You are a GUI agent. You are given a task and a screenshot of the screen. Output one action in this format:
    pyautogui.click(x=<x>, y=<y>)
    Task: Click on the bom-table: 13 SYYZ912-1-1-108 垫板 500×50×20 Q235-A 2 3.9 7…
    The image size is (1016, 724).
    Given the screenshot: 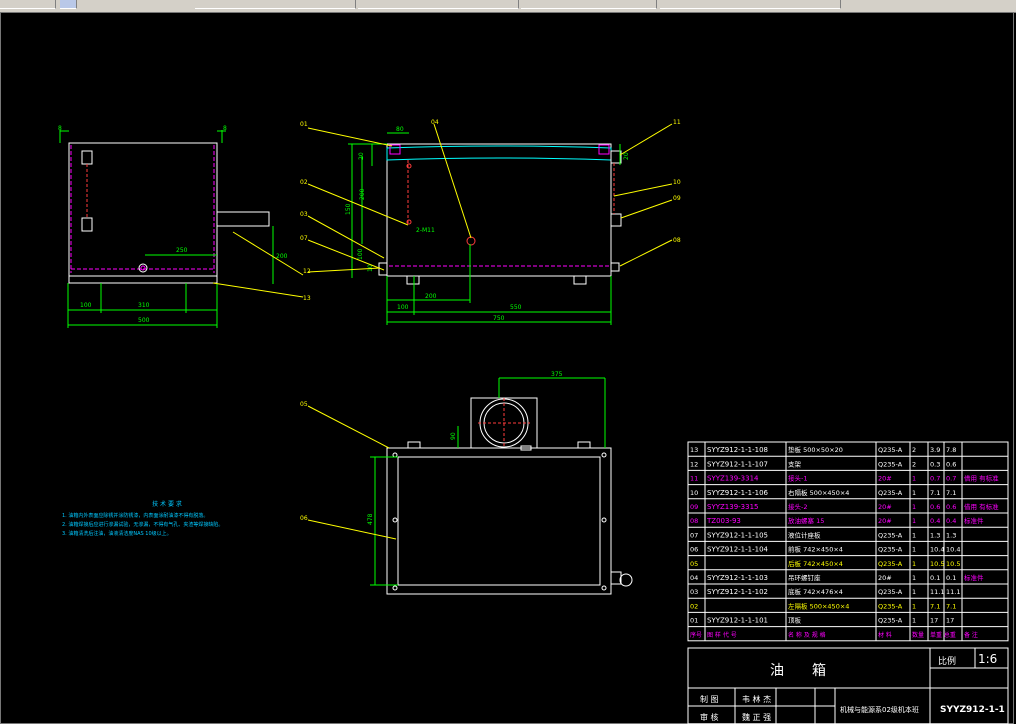 What is the action you would take?
    pyautogui.click(x=848, y=541)
    